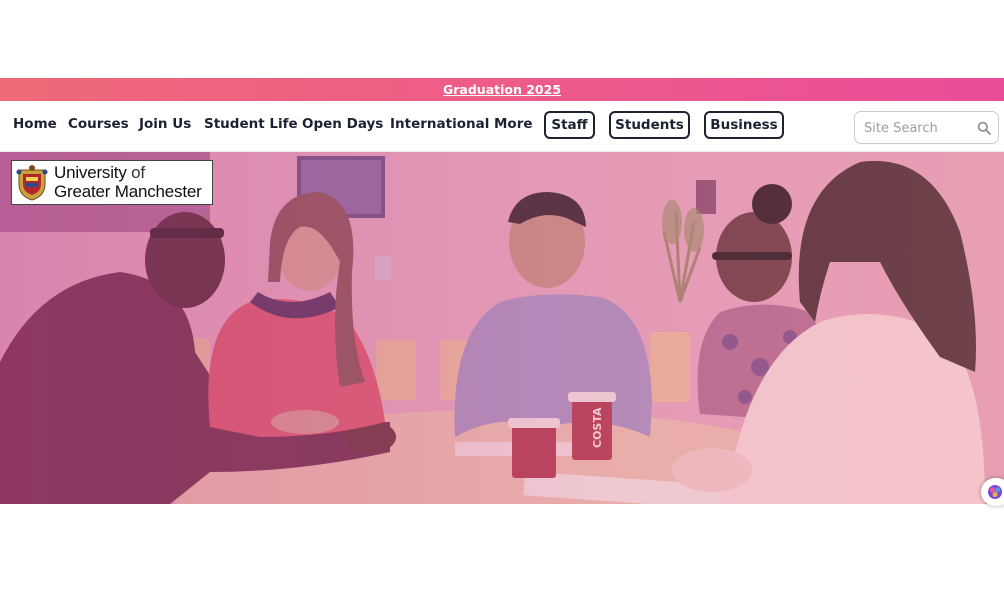 This screenshot has width=1004, height=591. I want to click on chatbot-icon, so click(995, 492).